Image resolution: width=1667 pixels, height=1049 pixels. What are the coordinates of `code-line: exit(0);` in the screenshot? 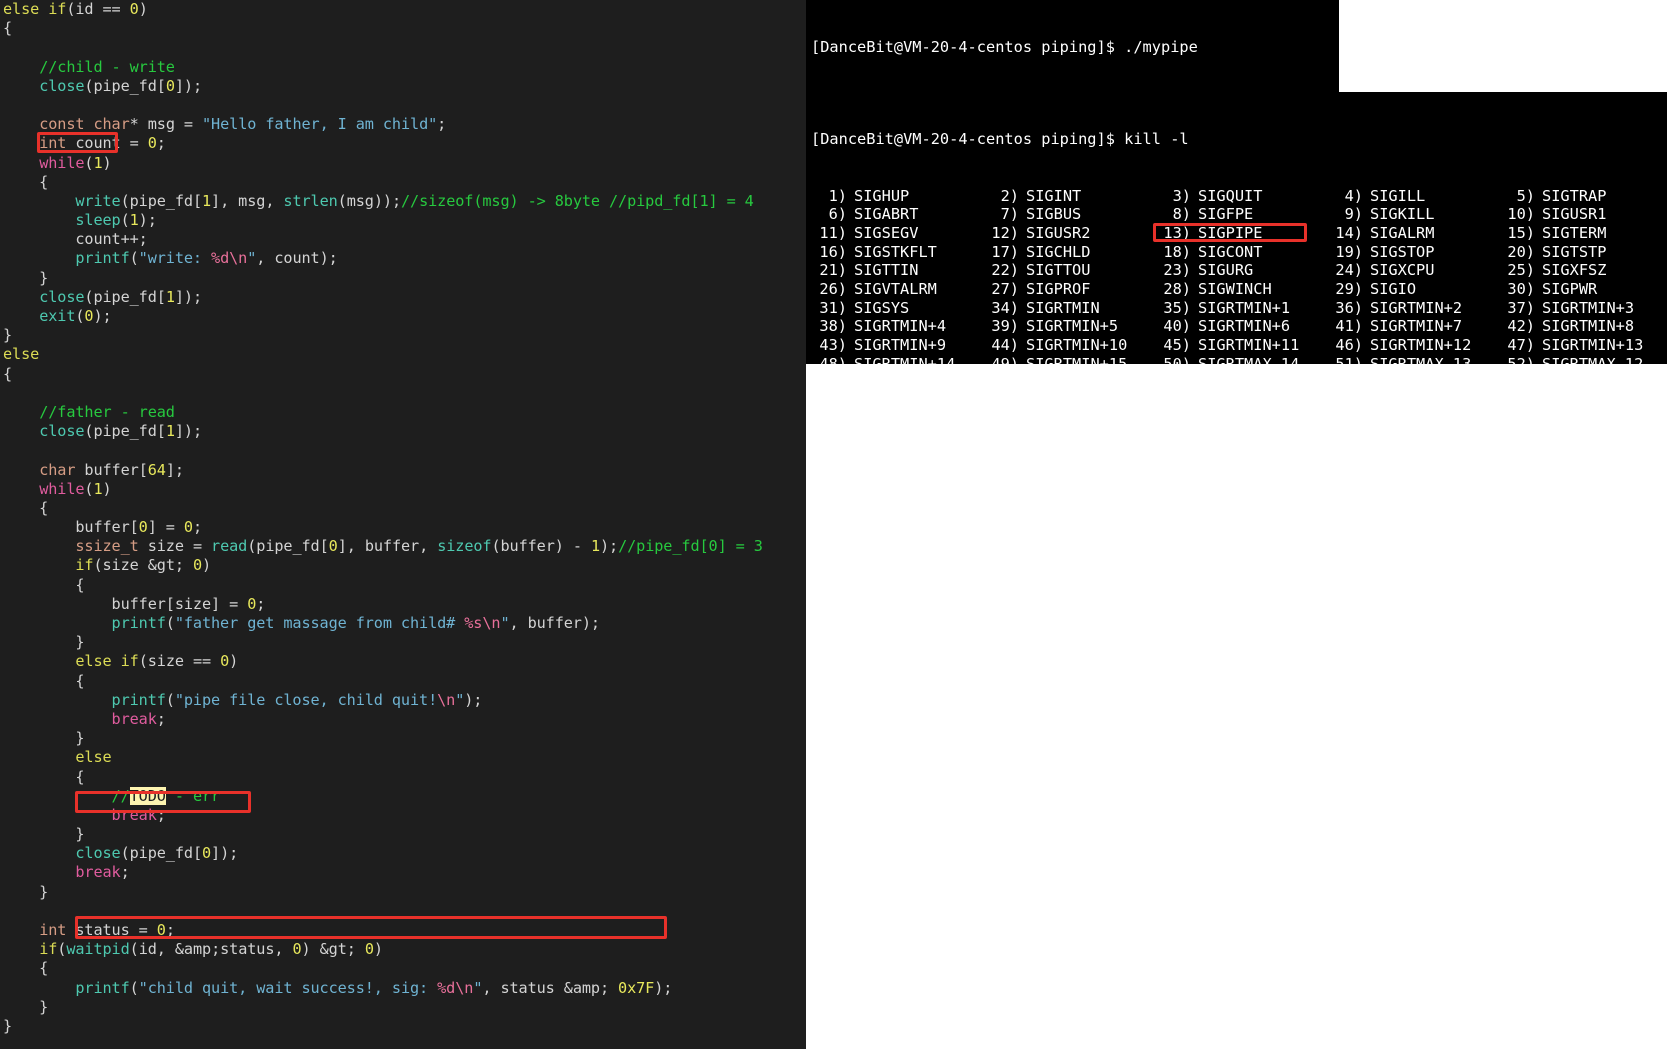 It's located at (381, 316).